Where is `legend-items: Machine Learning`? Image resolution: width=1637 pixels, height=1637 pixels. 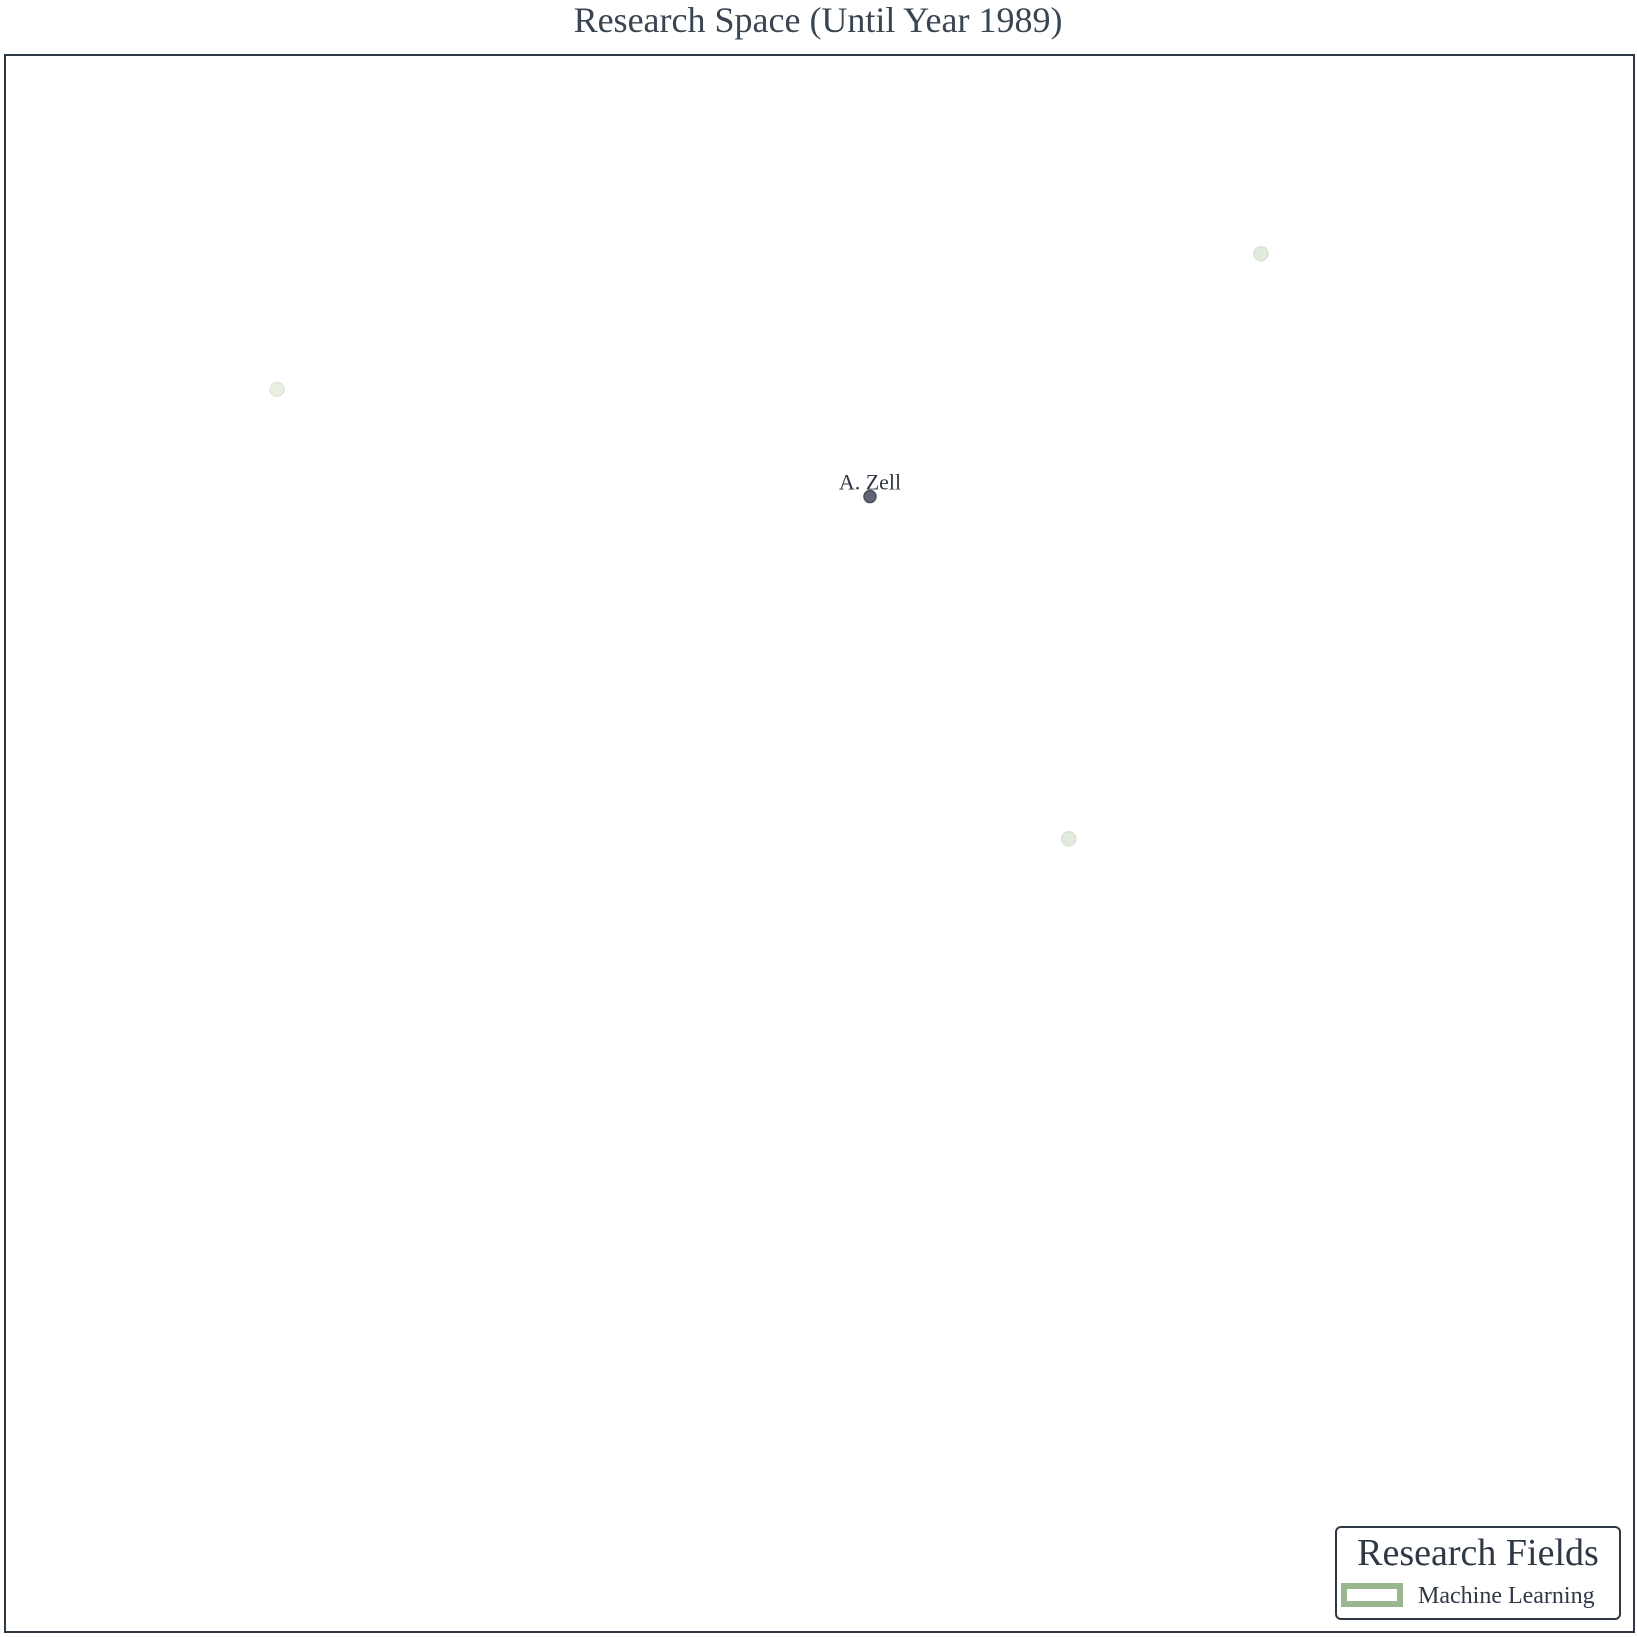
legend-items: Machine Learning is located at coordinates (1468, 1596).